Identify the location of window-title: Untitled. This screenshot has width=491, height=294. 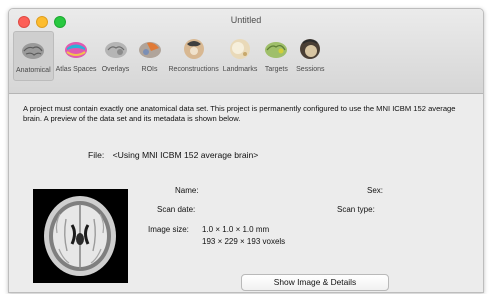
(246, 20).